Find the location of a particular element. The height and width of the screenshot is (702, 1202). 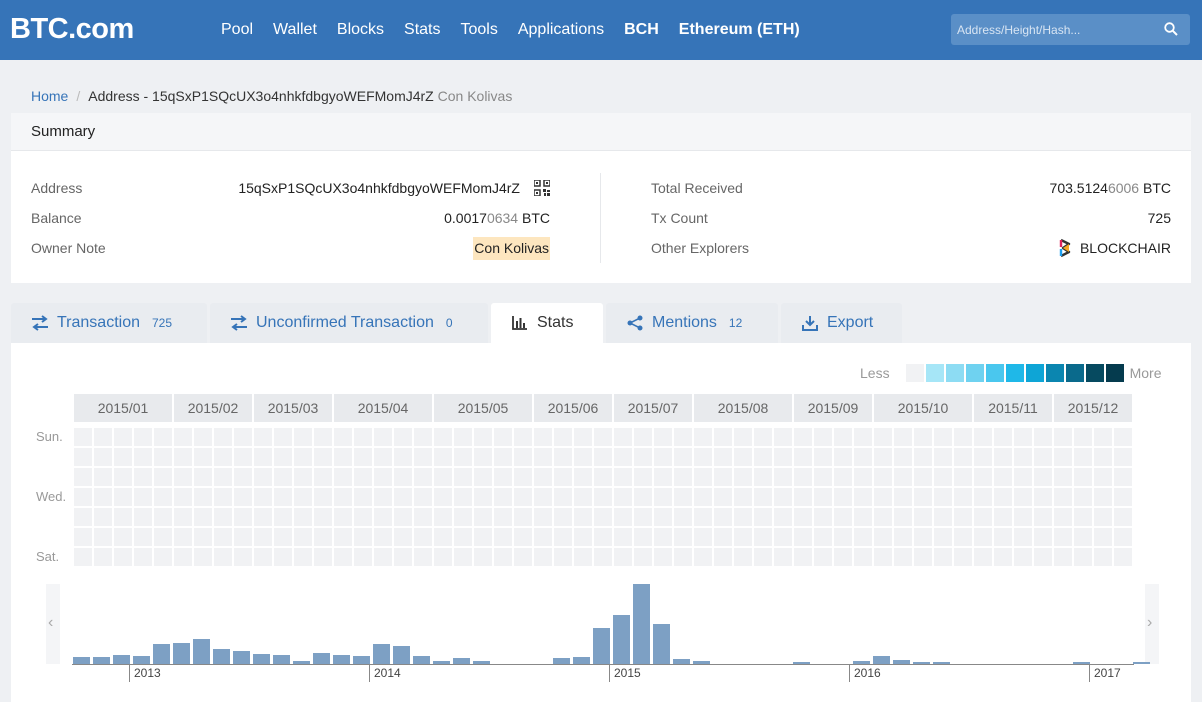

qr-code-icon is located at coordinates (542, 188).